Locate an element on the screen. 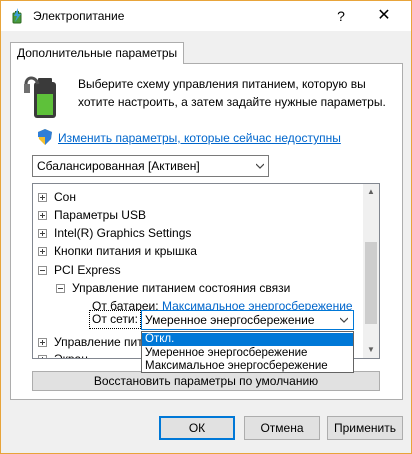 Image resolution: width=412 pixels, height=454 pixels. window-title: Электропитание is located at coordinates (79, 16).